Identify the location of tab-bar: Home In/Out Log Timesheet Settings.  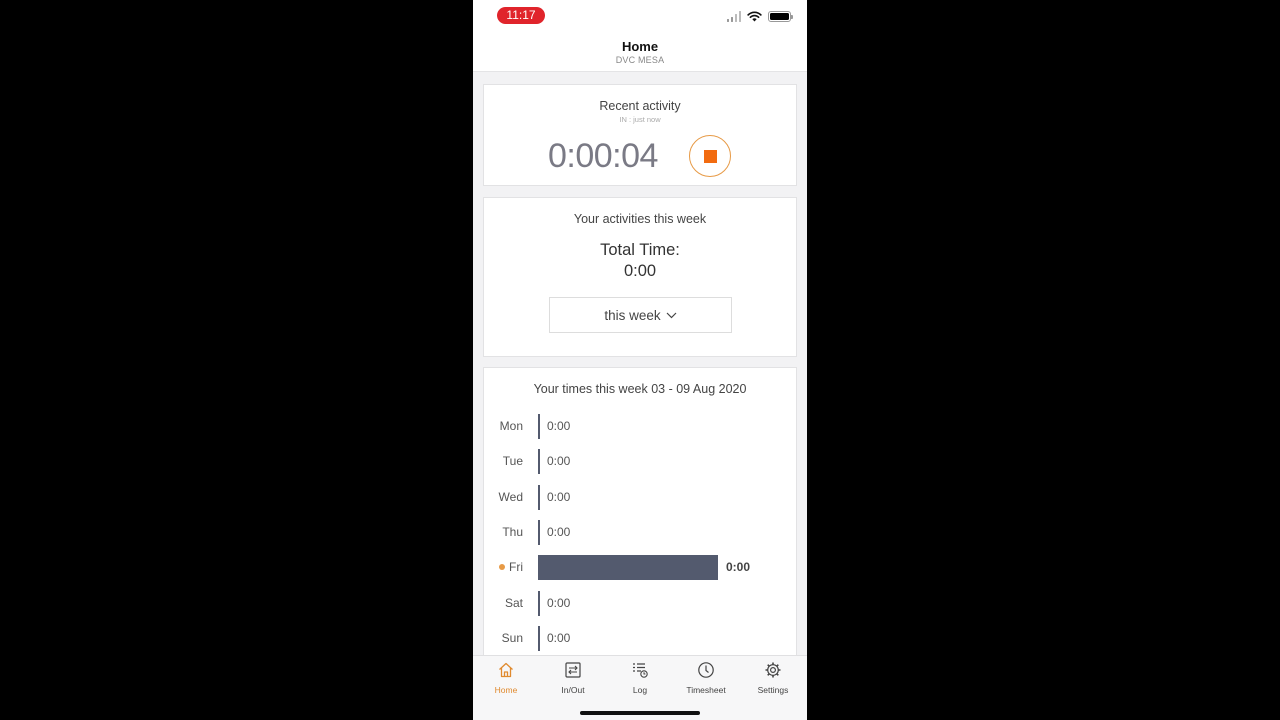
(640, 687).